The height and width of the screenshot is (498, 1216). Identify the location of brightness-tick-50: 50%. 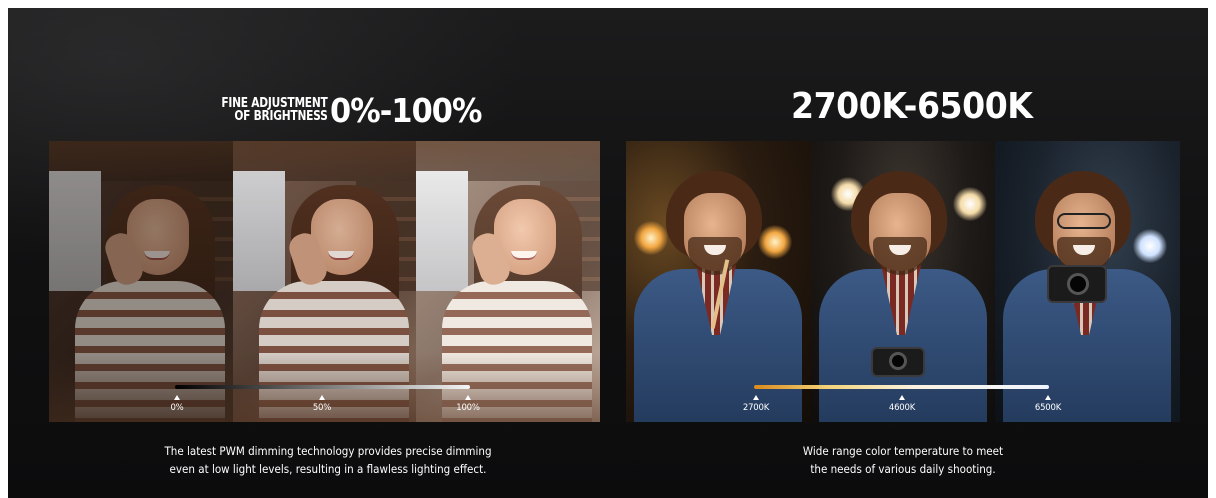
(322, 404).